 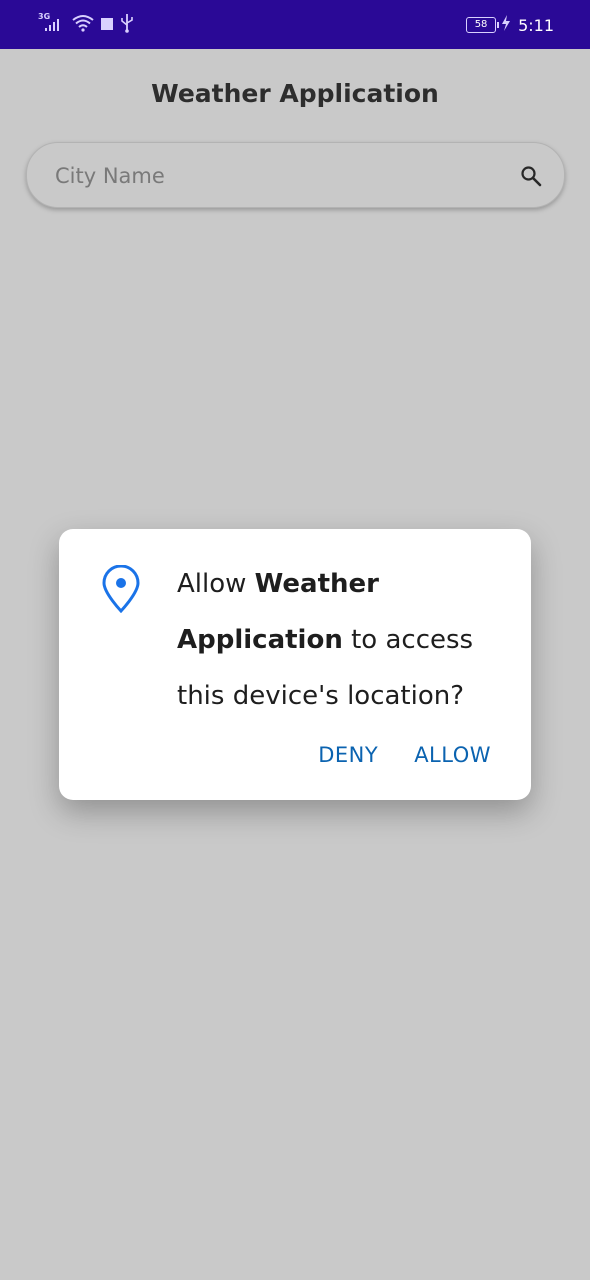 I want to click on battery-icon: 58, so click(x=483, y=25).